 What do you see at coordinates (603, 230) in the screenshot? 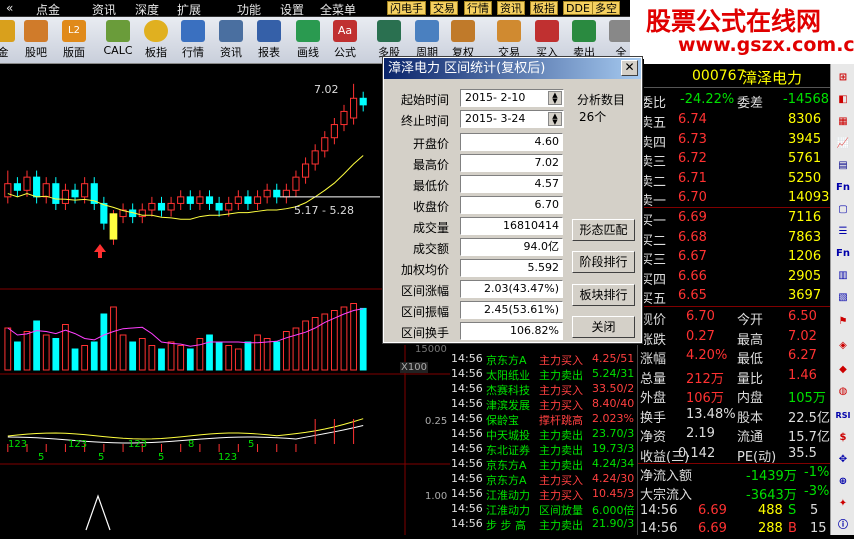
I see `pattern-match-button: 形态匹配` at bounding box center [603, 230].